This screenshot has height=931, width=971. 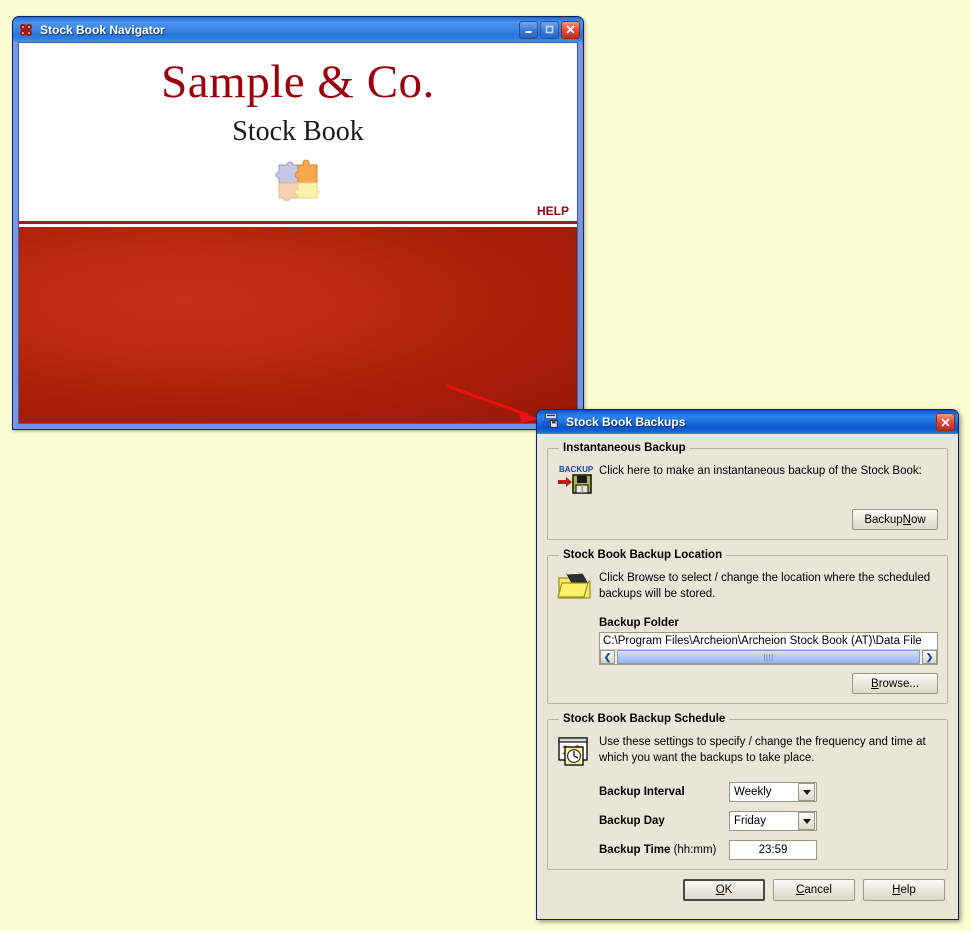 What do you see at coordinates (298, 325) in the screenshot?
I see `navigator-red-panel: RECORDS` at bounding box center [298, 325].